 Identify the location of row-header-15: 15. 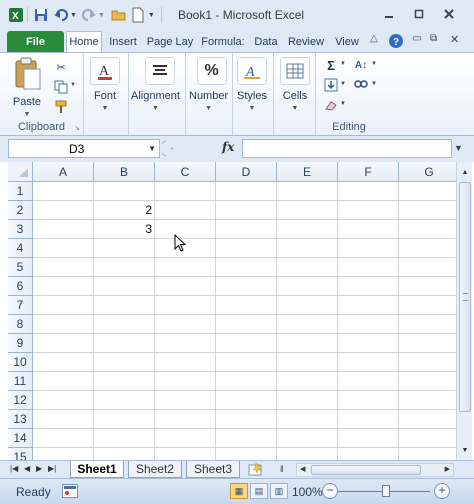
(20, 454).